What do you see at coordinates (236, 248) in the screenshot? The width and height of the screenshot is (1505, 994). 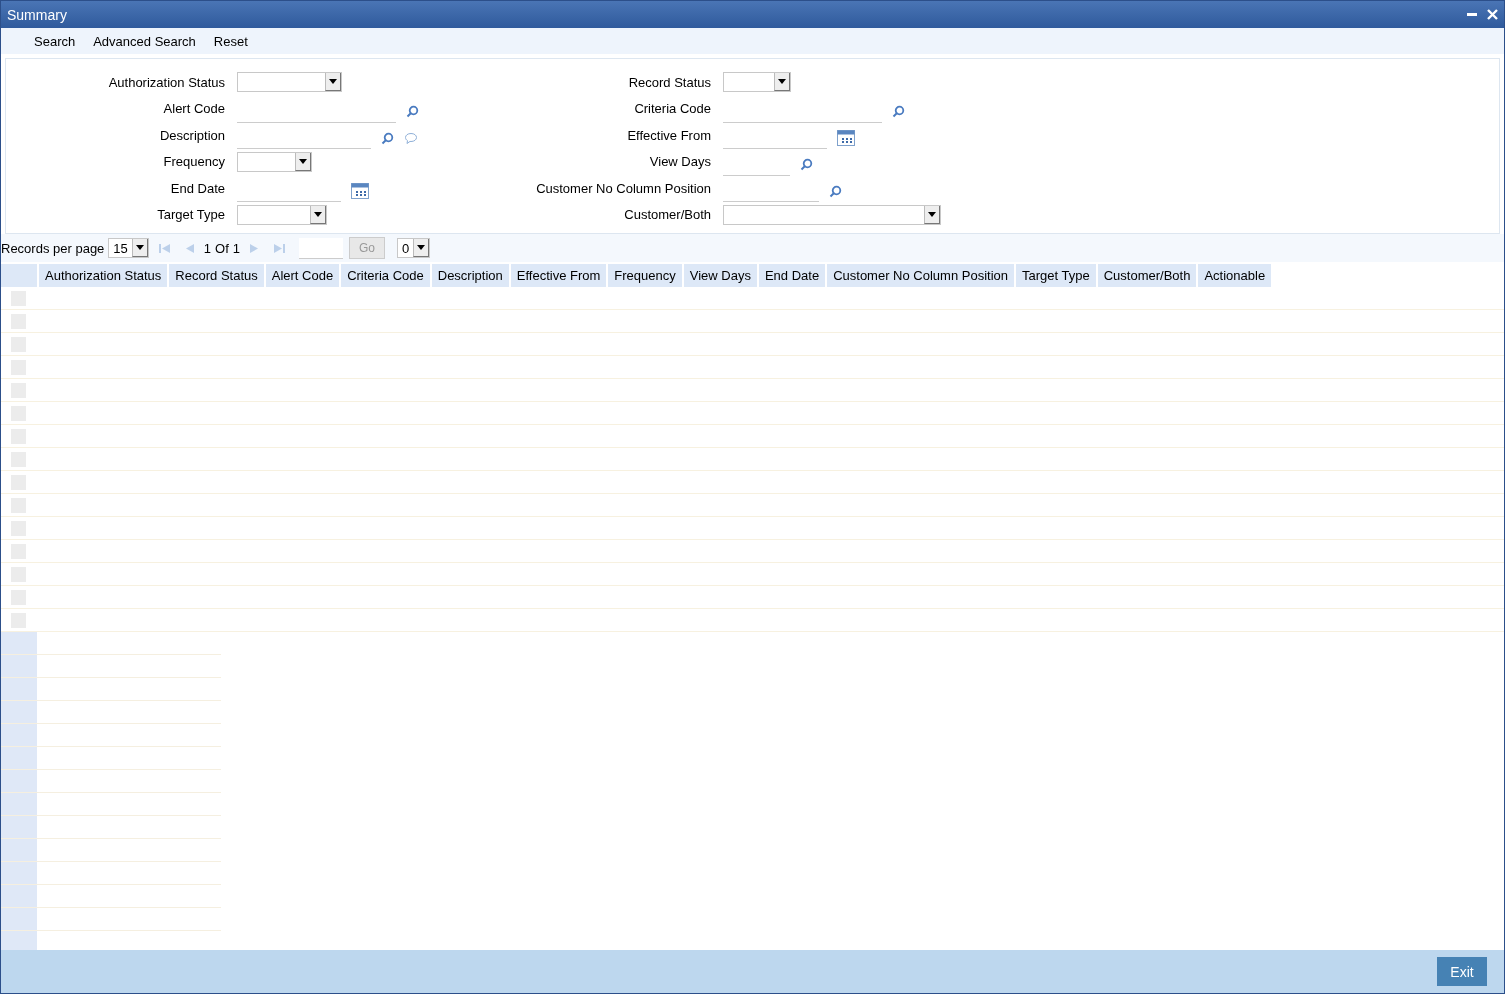 I see `page-total: 1` at bounding box center [236, 248].